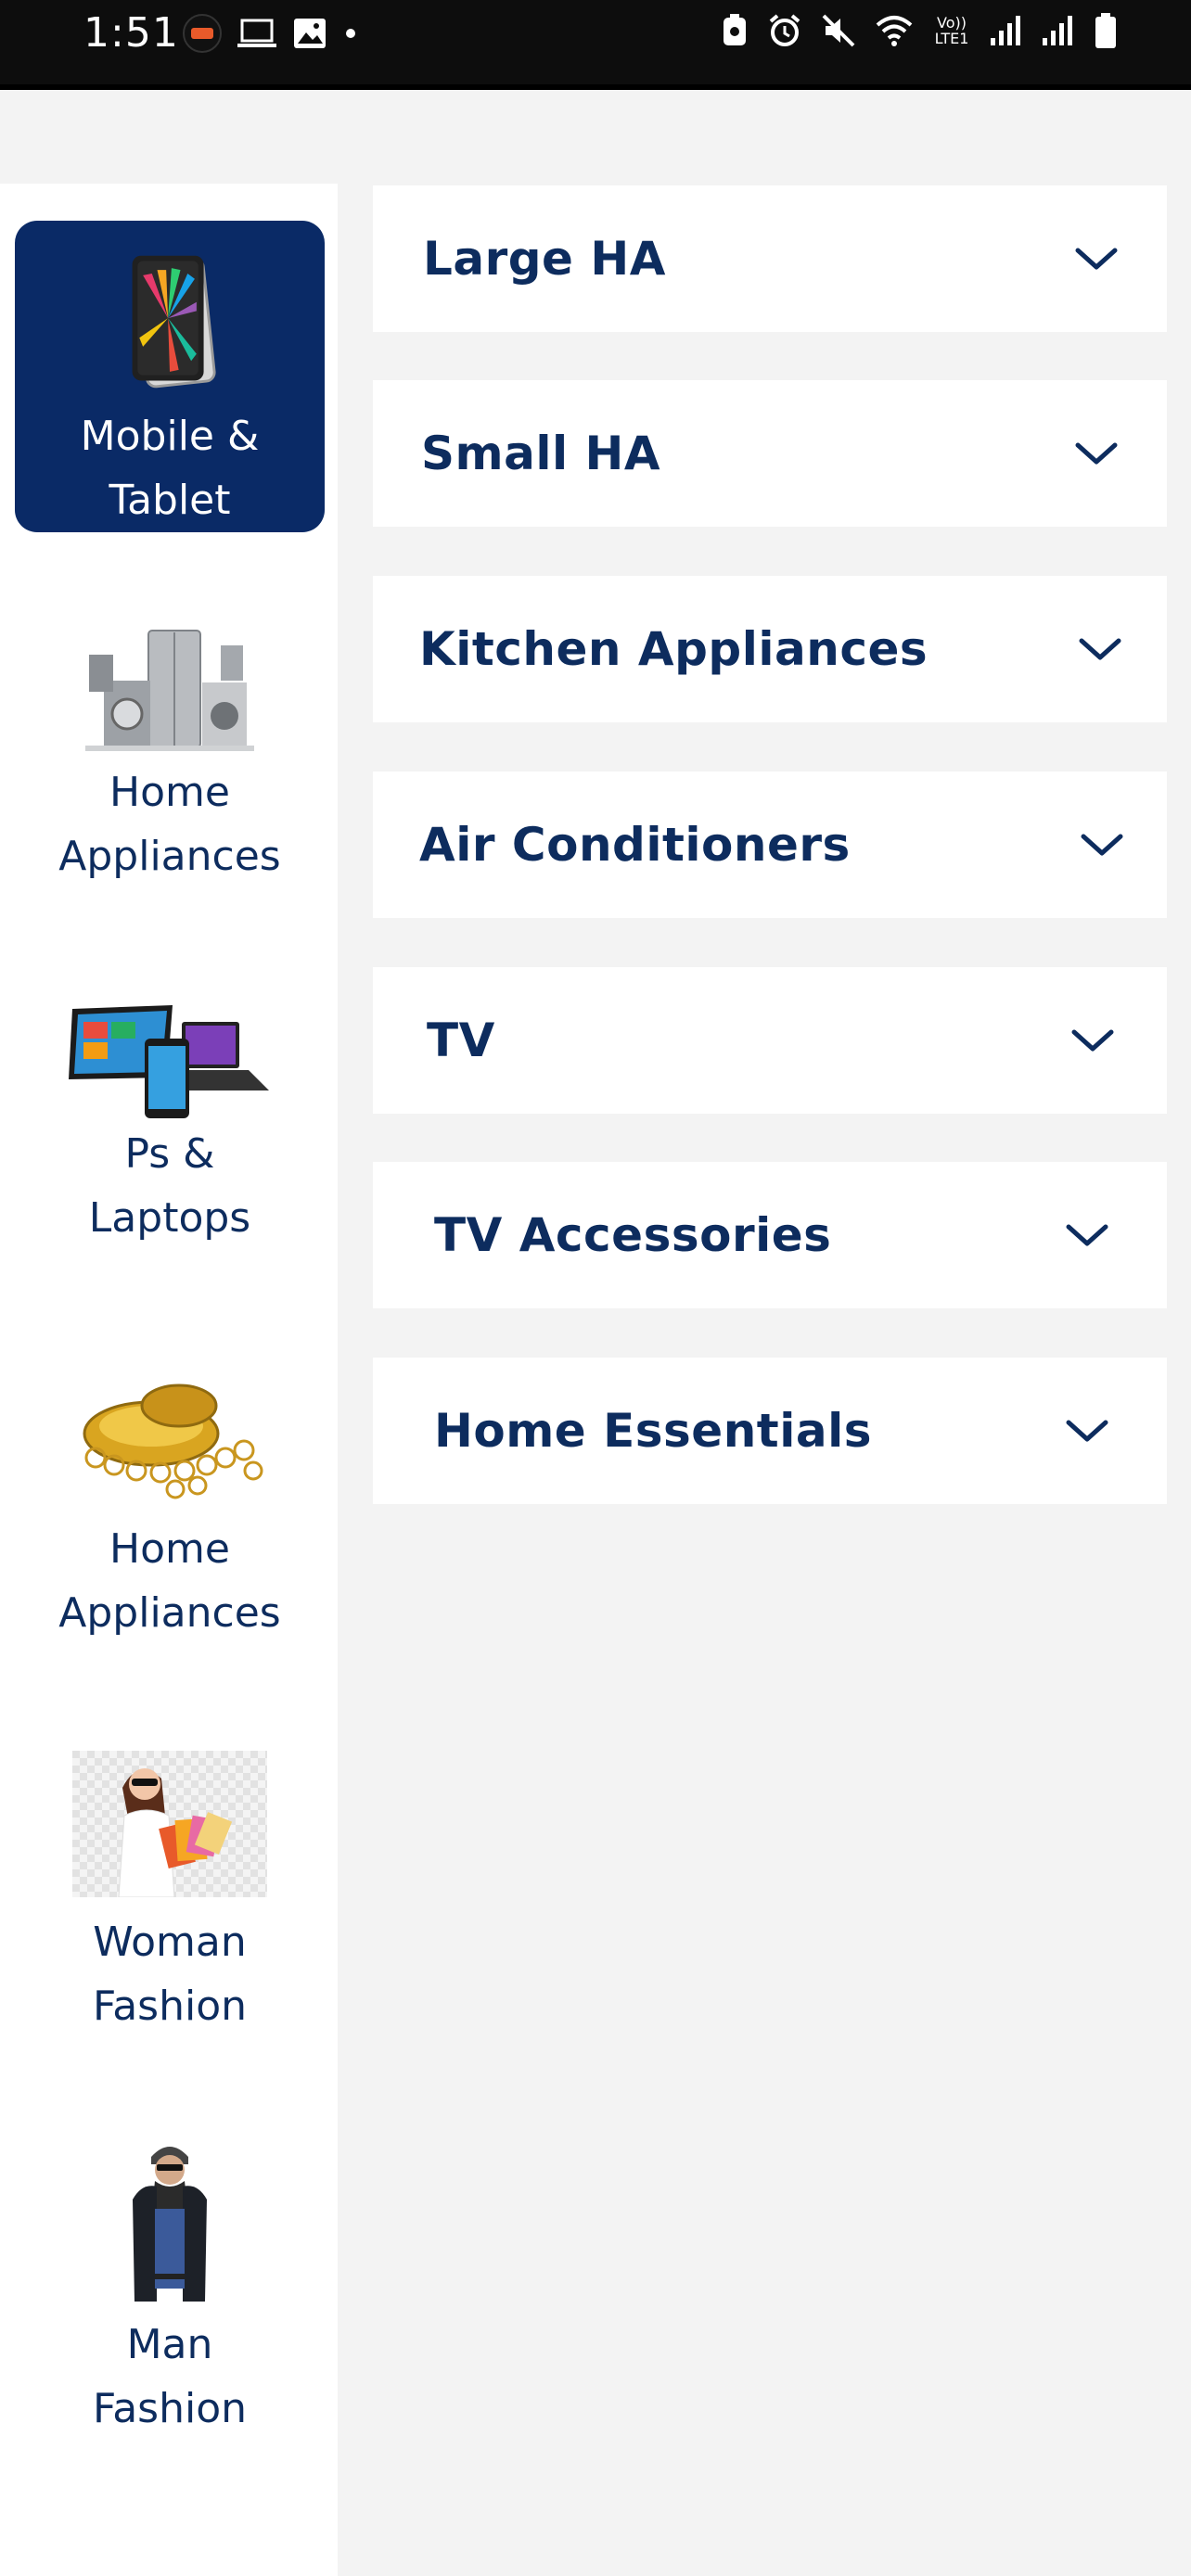  I want to click on laptops-image, so click(169, 1062).